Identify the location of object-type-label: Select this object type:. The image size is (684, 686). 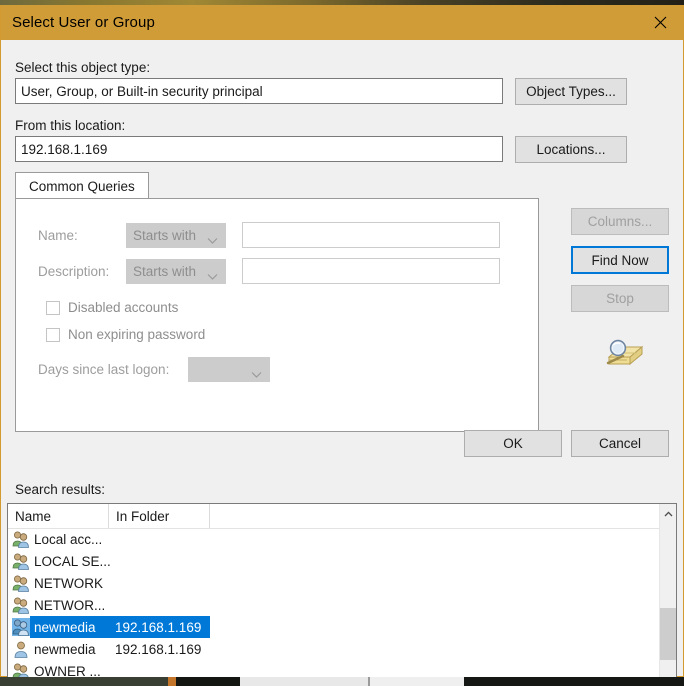
(83, 67).